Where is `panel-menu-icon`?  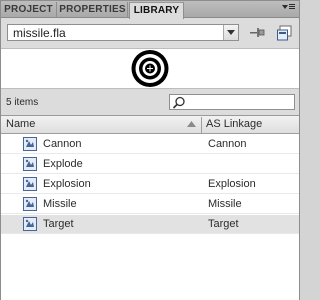 panel-menu-icon is located at coordinates (288, 9).